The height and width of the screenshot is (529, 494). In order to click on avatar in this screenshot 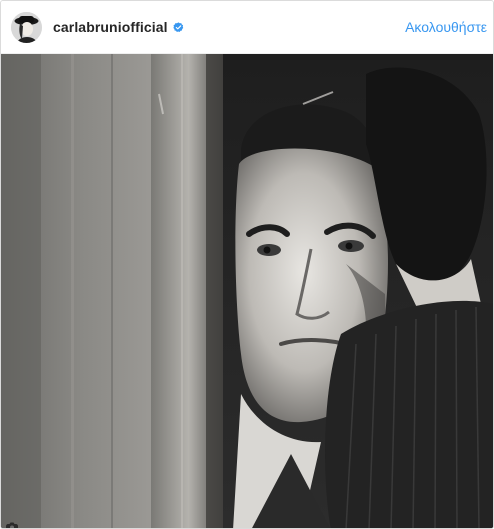, I will do `click(26, 27)`.